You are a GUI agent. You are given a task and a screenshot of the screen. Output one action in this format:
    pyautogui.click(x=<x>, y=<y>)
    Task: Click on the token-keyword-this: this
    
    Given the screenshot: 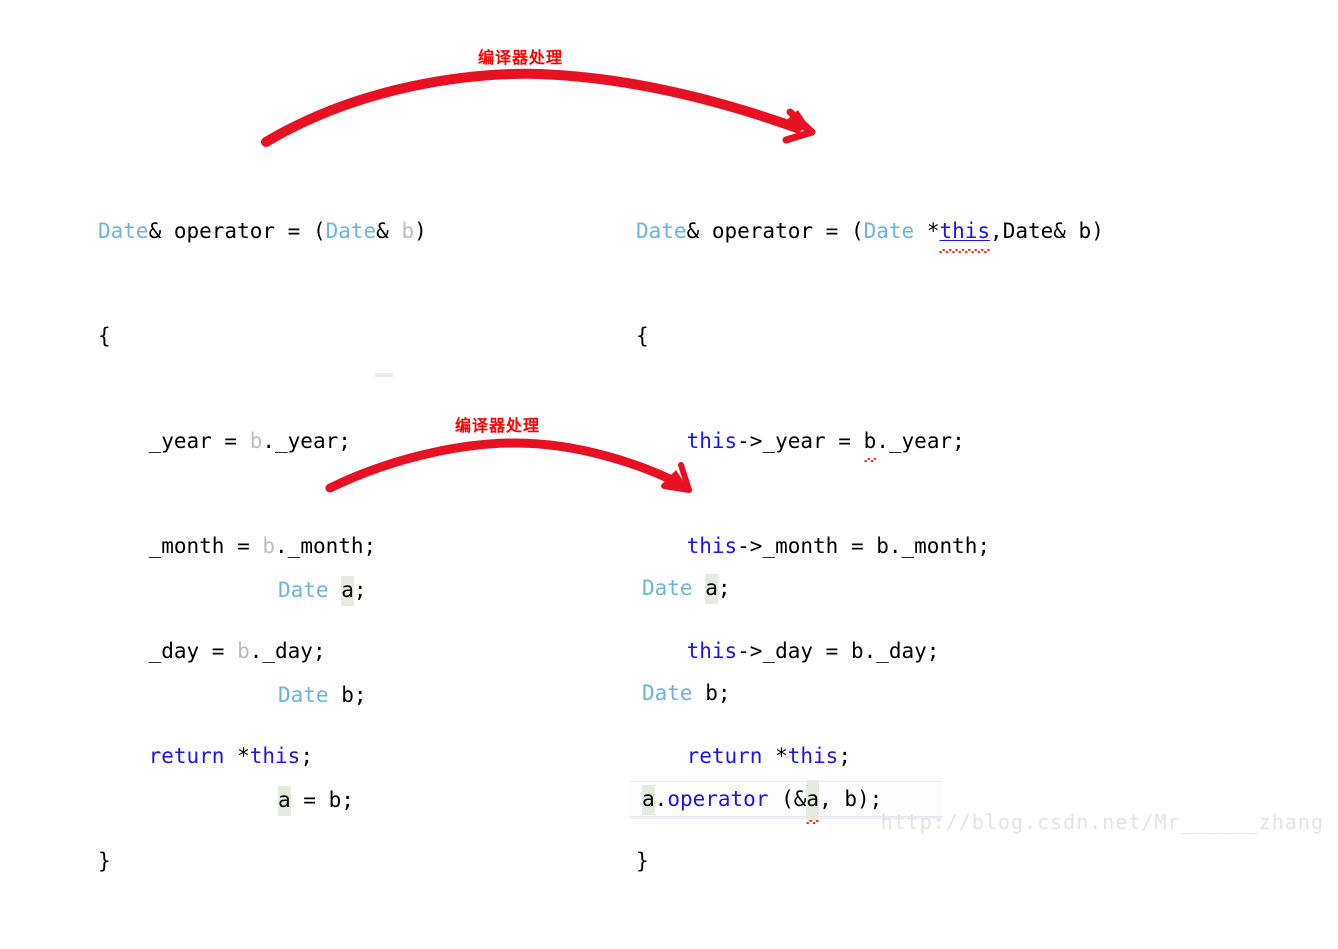 What is the action you would take?
    pyautogui.click(x=712, y=441)
    